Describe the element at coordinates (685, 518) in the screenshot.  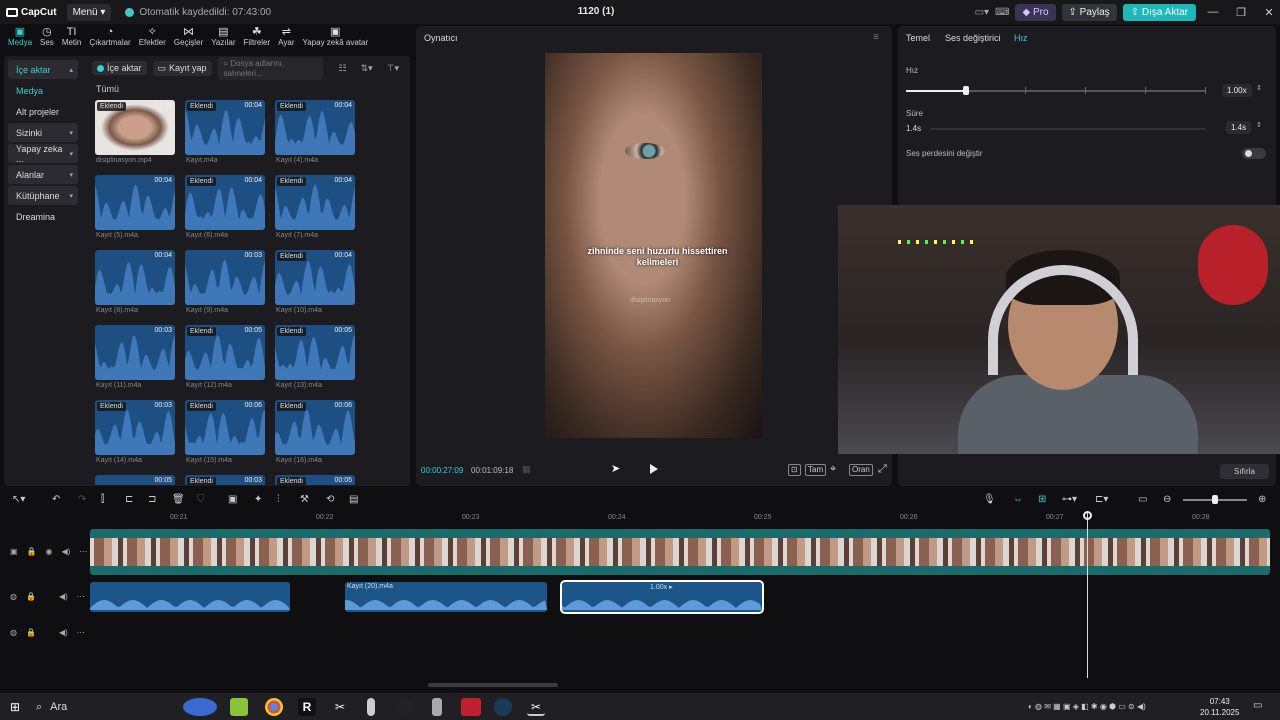
I see `timeline-ruler` at that location.